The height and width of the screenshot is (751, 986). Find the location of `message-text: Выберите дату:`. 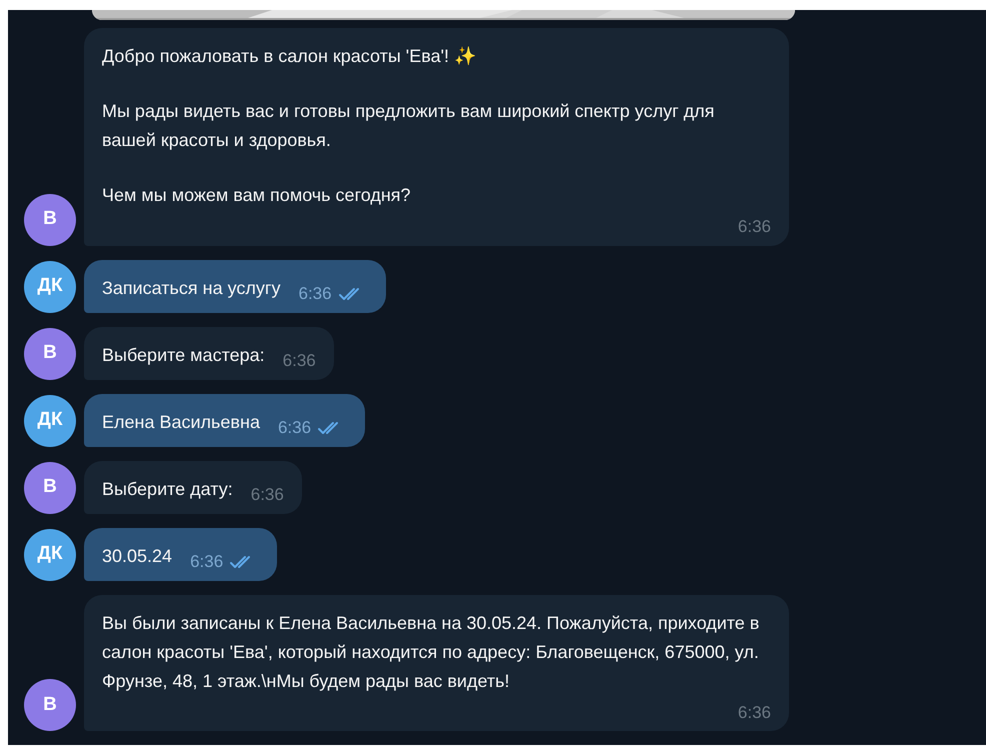

message-text: Выберите дату: is located at coordinates (167, 489).